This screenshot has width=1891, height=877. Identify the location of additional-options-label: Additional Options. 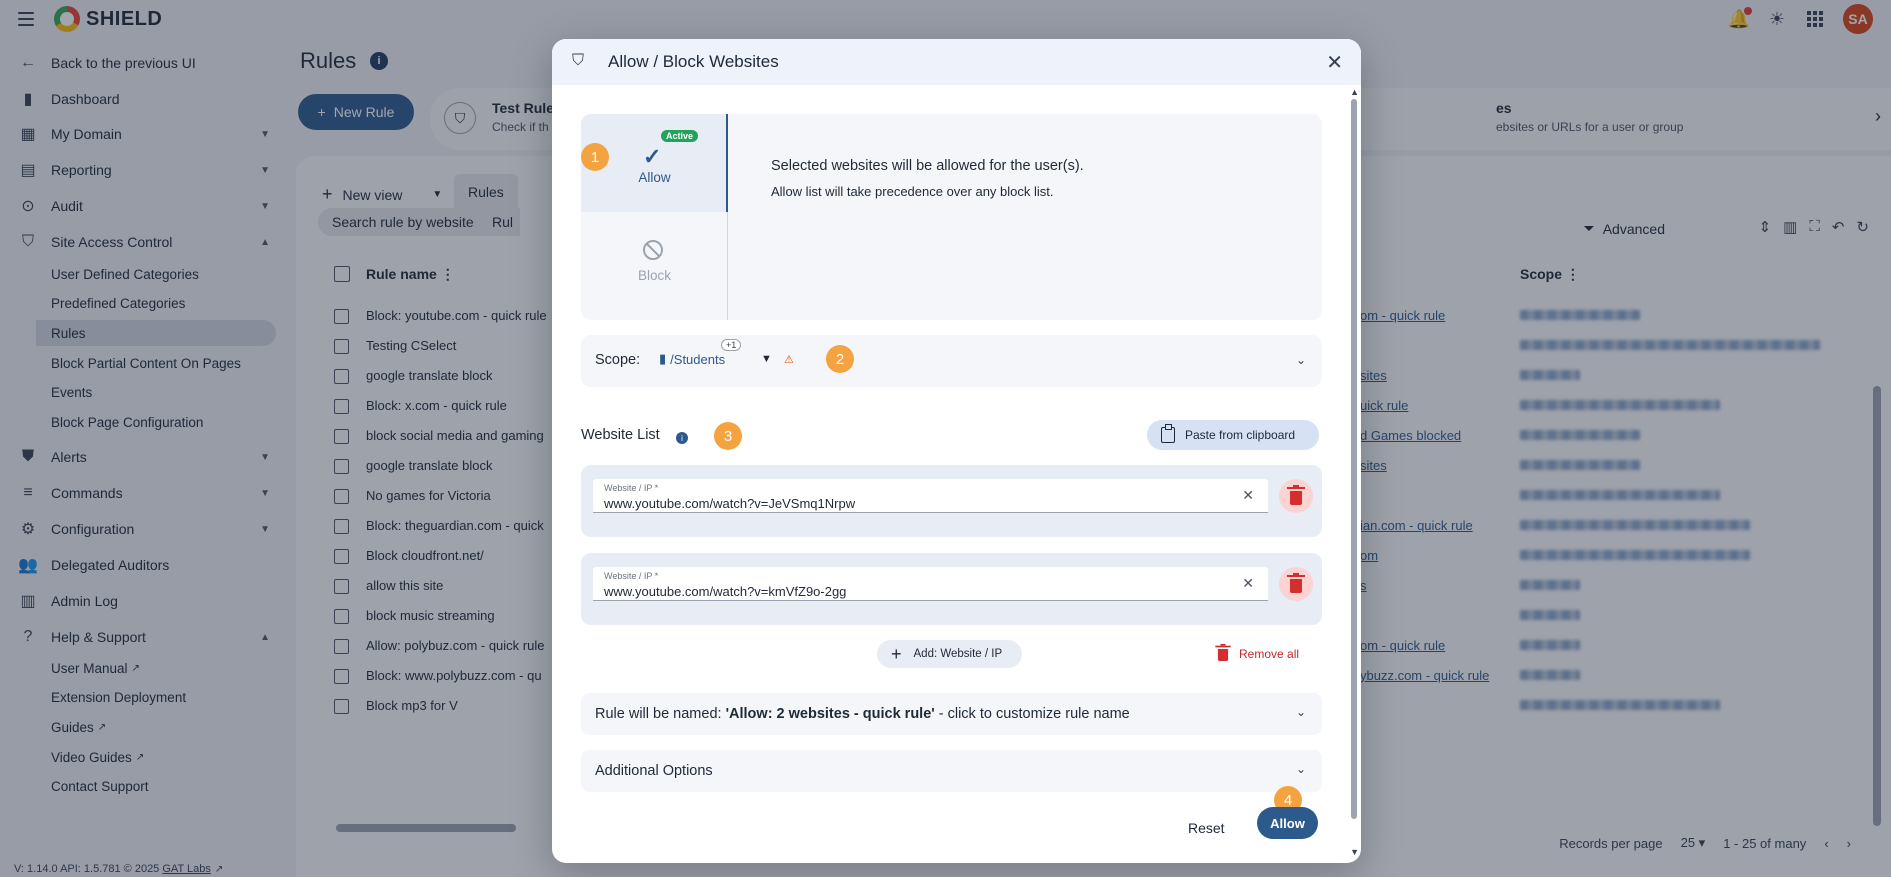
(654, 771).